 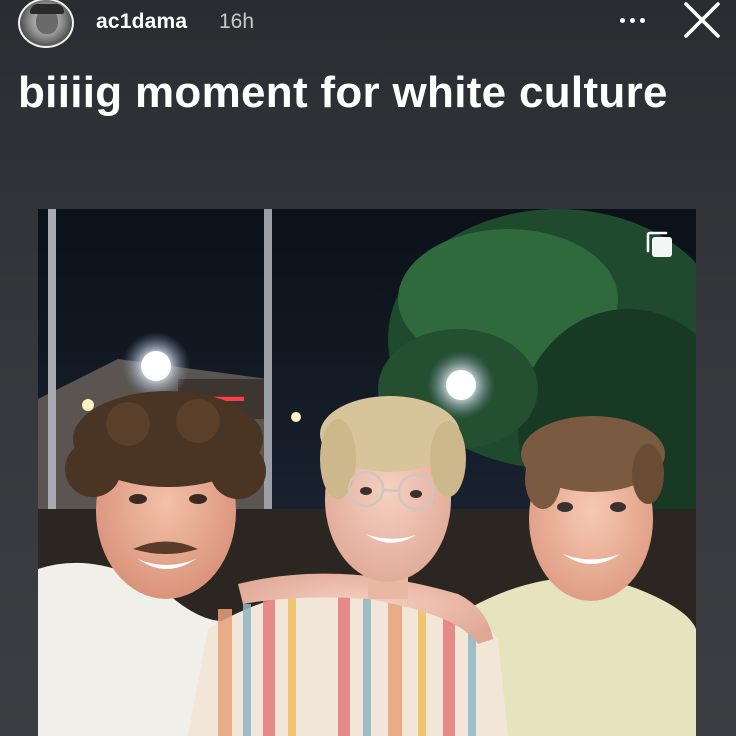 I want to click on post-time: 16h, so click(x=237, y=21).